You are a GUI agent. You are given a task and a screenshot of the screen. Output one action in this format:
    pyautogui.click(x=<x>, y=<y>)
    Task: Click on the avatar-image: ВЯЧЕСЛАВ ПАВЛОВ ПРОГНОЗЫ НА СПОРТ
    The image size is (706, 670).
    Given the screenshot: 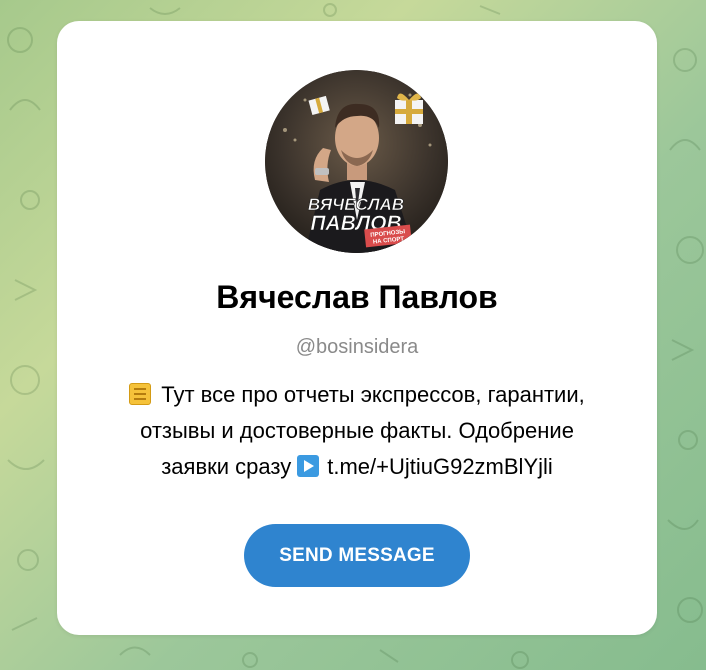 What is the action you would take?
    pyautogui.click(x=356, y=161)
    